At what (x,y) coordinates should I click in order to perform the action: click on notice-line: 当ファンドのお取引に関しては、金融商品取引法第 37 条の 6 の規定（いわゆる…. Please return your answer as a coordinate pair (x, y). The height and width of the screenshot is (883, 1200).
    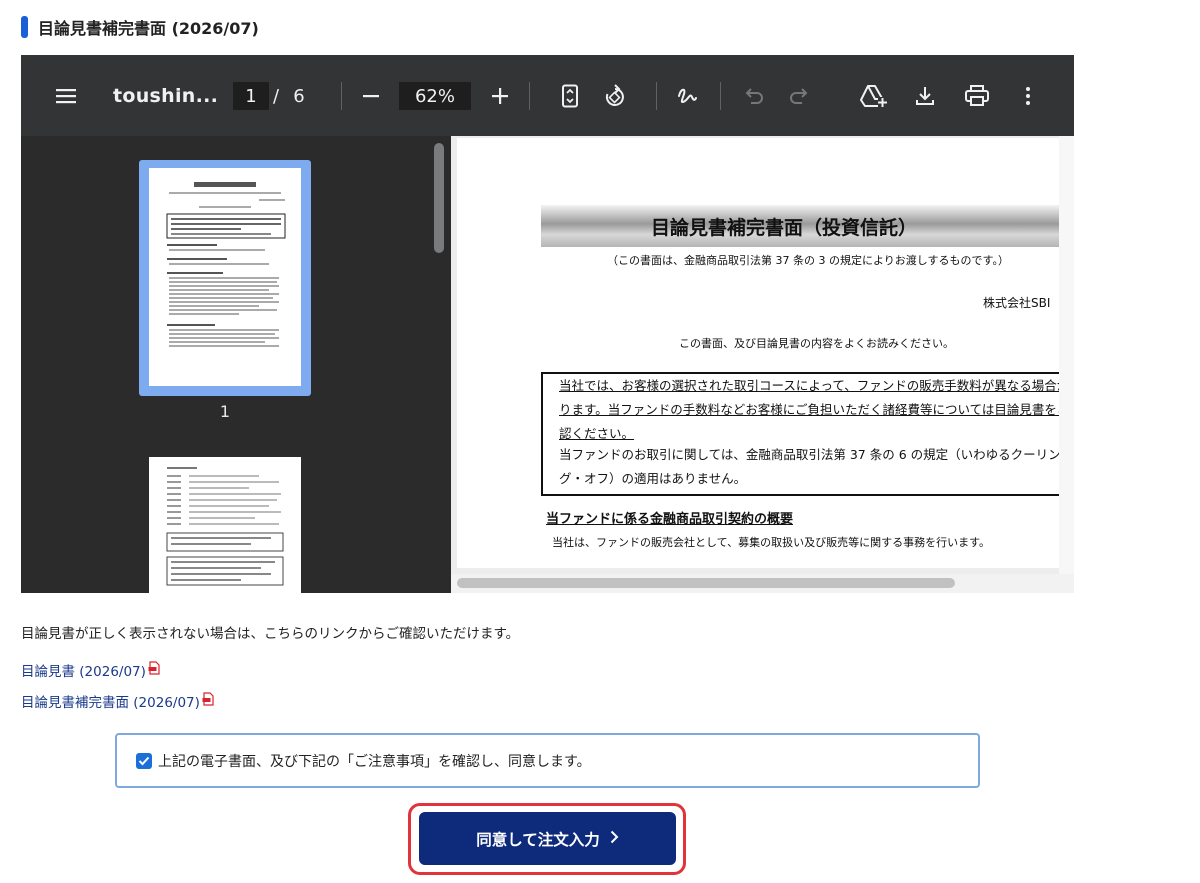
    Looking at the image, I should click on (809, 454).